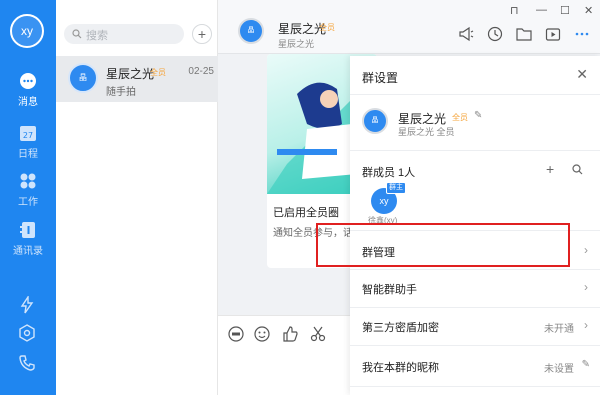 The height and width of the screenshot is (395, 600). Describe the element at coordinates (541, 10) in the screenshot. I see `minimize-icon: —` at that location.